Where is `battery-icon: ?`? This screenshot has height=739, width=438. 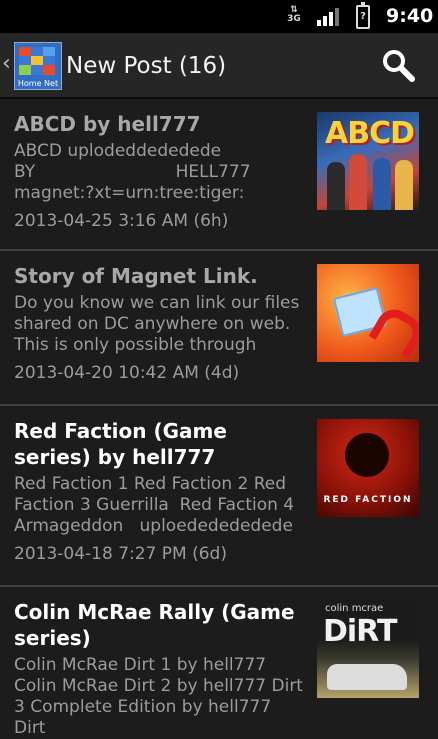 battery-icon: ? is located at coordinates (363, 15).